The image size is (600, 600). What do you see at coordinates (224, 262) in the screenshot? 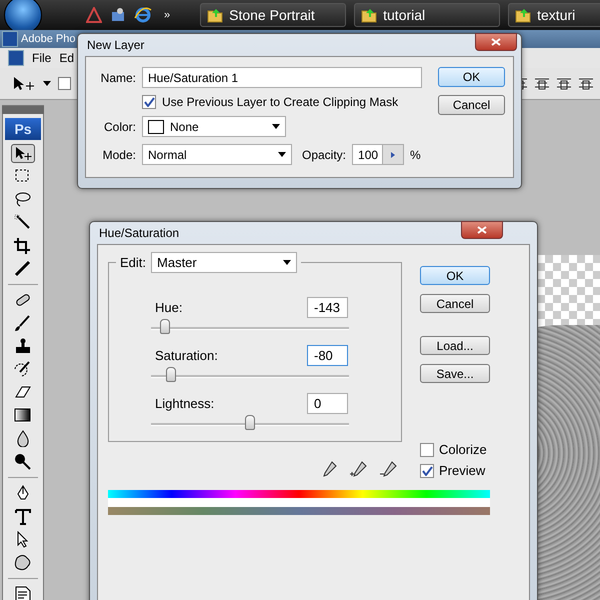
I see `edit-dropdown: Master` at bounding box center [224, 262].